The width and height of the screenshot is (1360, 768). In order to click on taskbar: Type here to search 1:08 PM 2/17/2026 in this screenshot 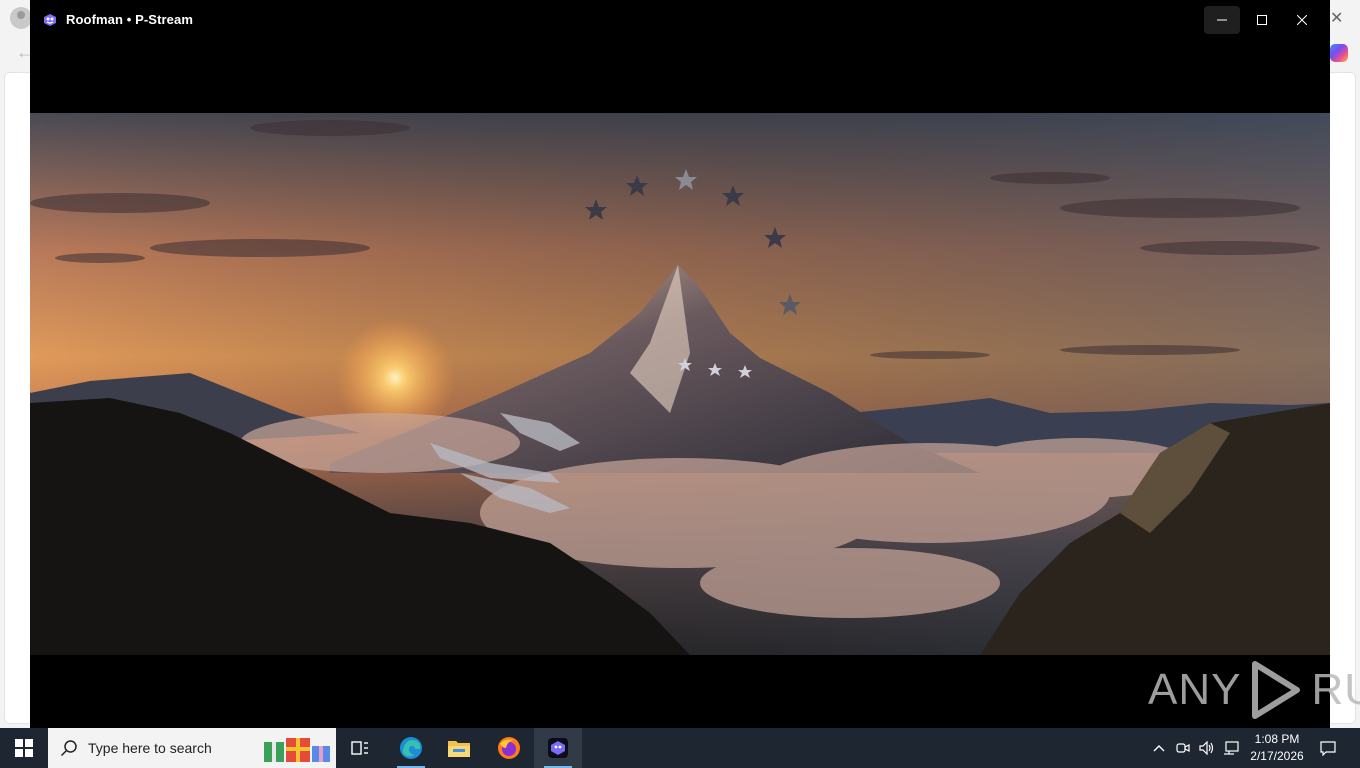, I will do `click(680, 748)`.